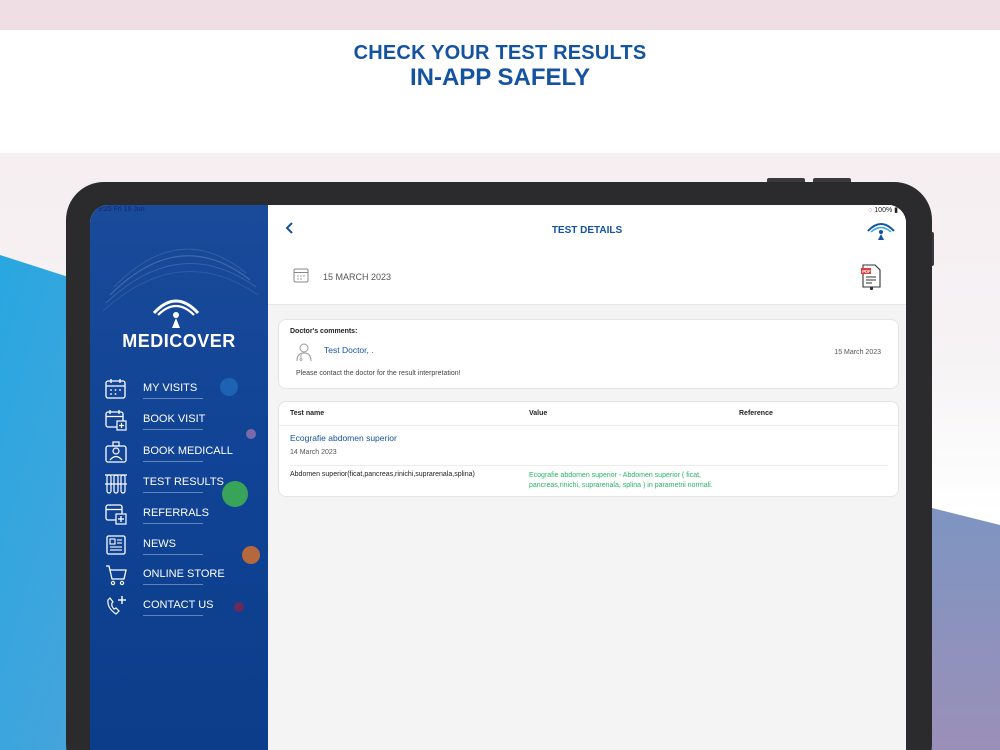 This screenshot has width=1000, height=750. What do you see at coordinates (251, 555) in the screenshot?
I see `decorative-dot-orange` at bounding box center [251, 555].